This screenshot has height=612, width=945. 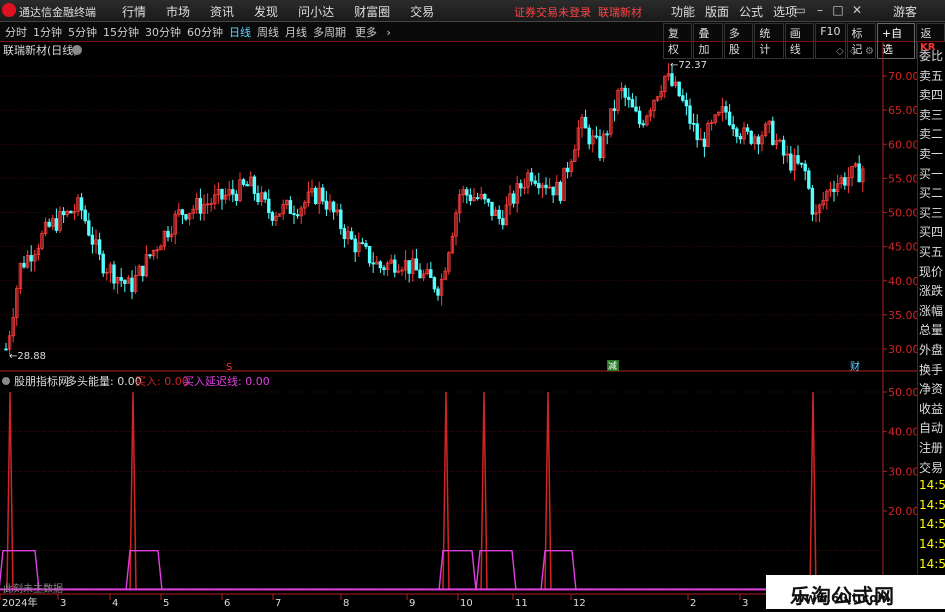 I want to click on side-item-17: 净资, so click(x=931, y=388).